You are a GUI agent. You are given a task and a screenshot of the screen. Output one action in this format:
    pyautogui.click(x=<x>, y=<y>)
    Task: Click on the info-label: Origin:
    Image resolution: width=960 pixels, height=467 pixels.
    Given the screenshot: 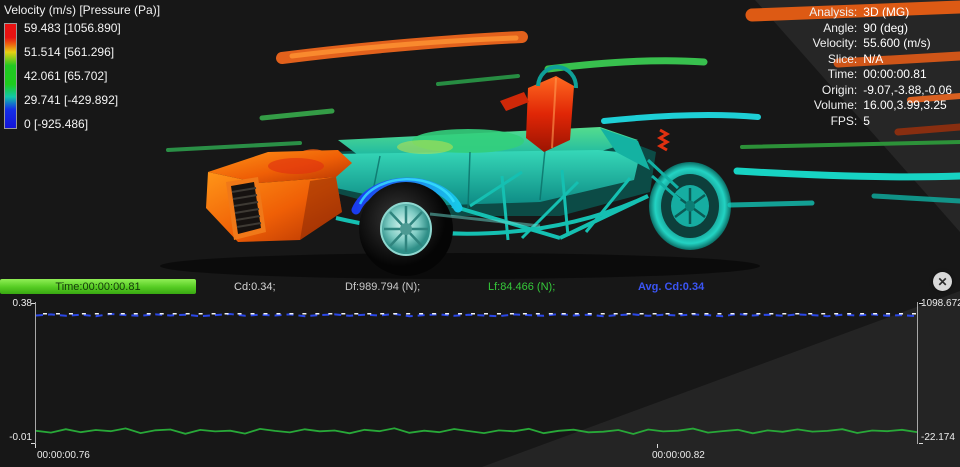 What is the action you would take?
    pyautogui.click(x=839, y=89)
    